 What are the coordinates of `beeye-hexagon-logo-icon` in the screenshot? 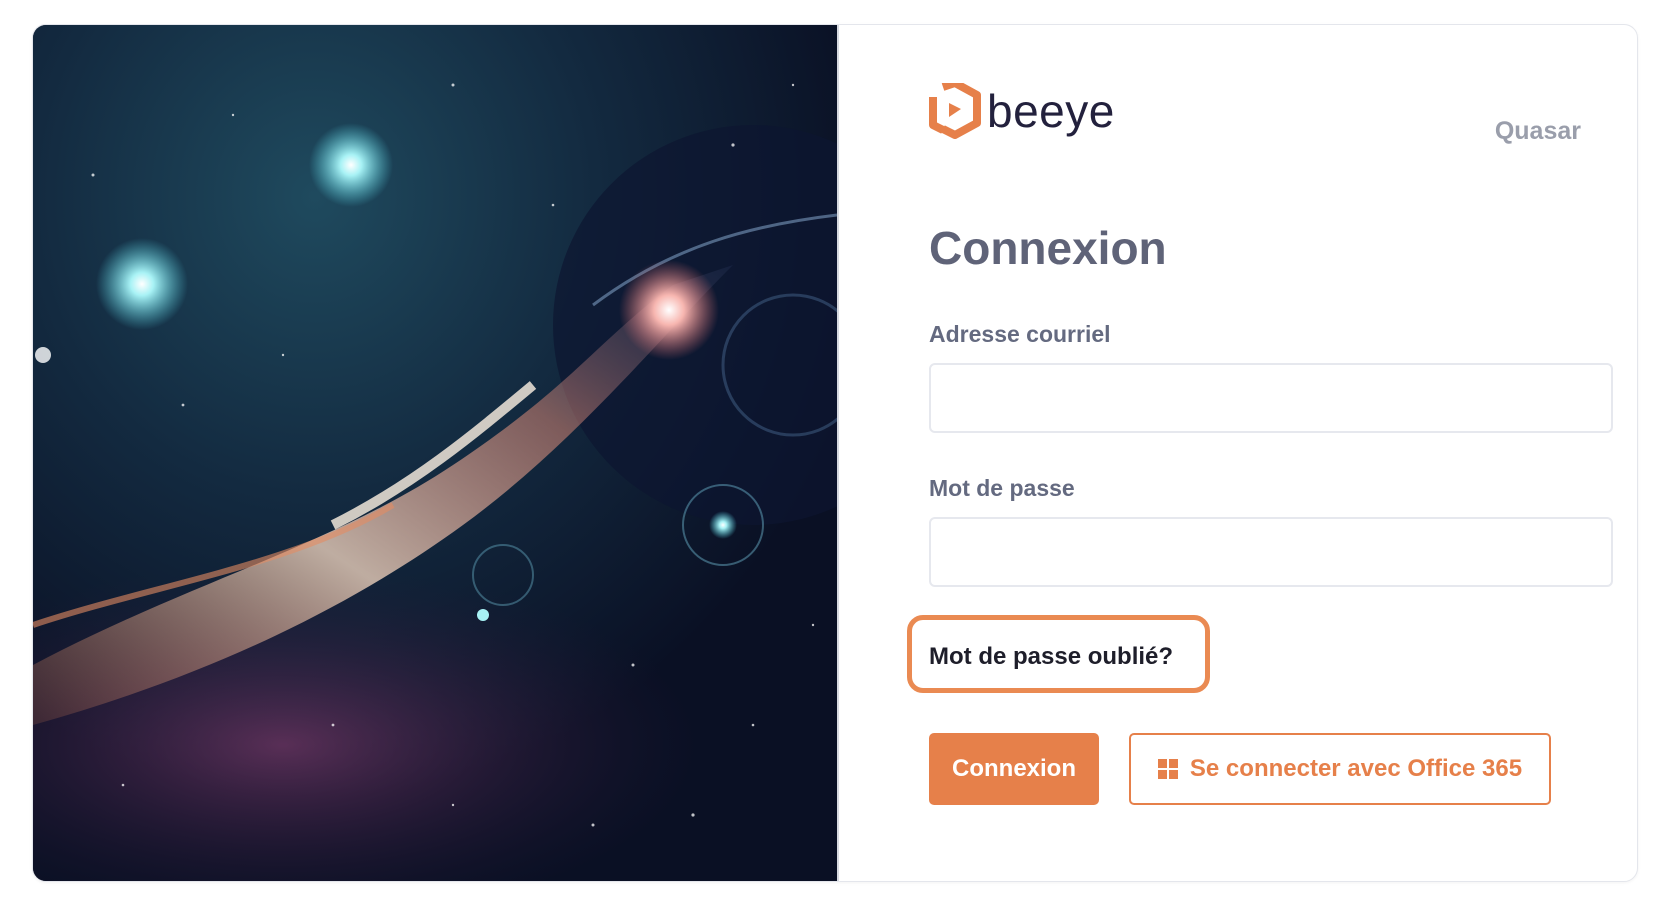 It's located at (955, 111).